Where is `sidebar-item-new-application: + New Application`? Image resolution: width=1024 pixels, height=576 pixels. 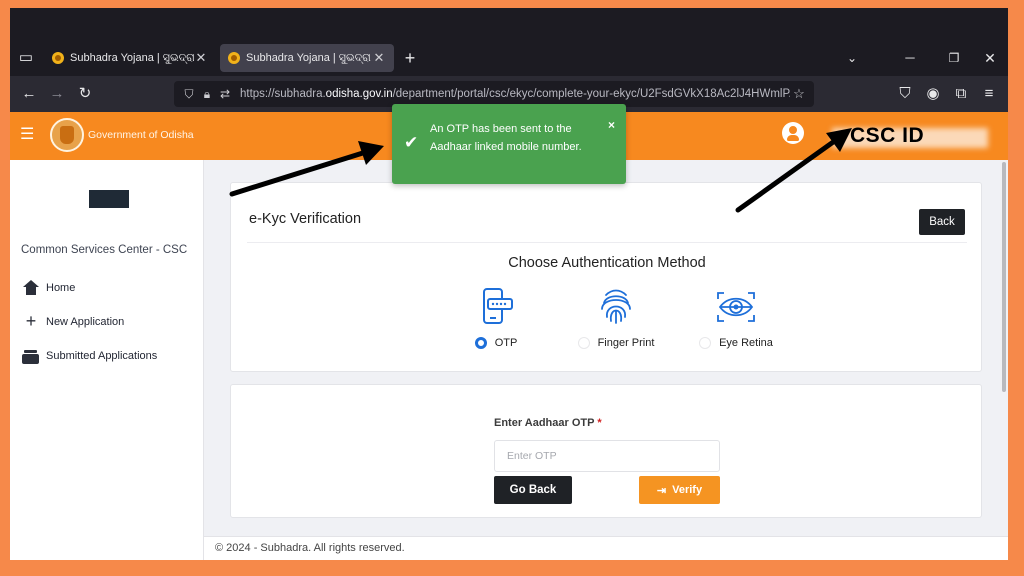
sidebar-item-new-application: + New Application is located at coordinates (73, 321).